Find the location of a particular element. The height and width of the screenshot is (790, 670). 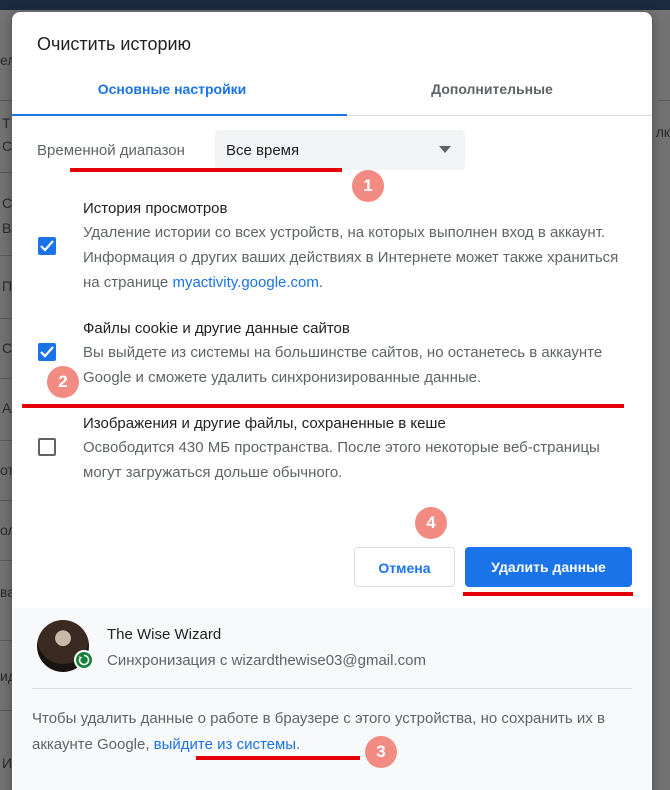

dialog-title: Очистить историю is located at coordinates (114, 44).